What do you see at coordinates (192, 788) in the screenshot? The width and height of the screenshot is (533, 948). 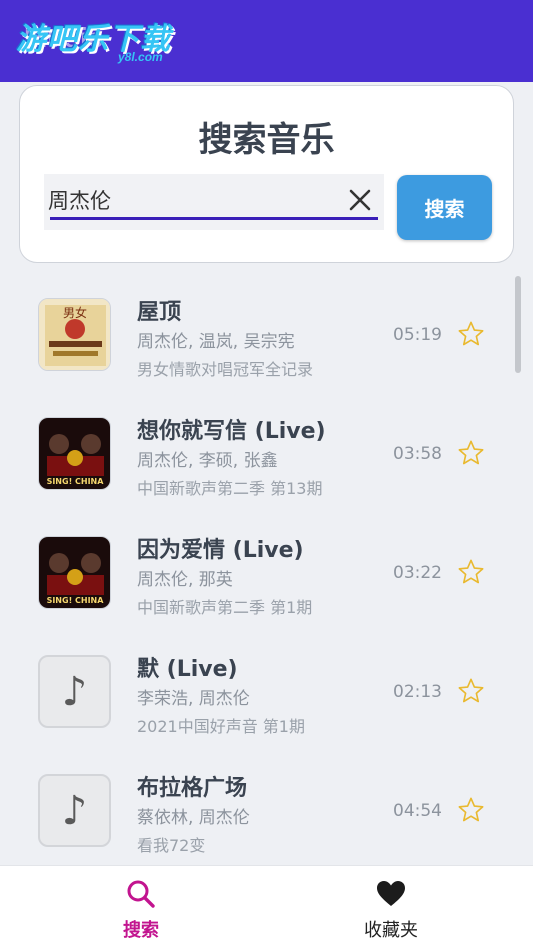 I see `song-title: 布拉格广场` at bounding box center [192, 788].